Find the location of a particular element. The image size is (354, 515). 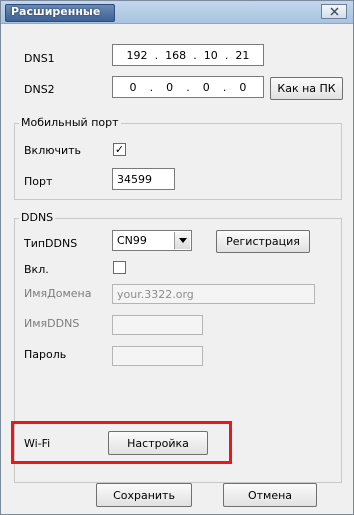

mobile-port-group-label: Мобильный порт is located at coordinates (70, 122).